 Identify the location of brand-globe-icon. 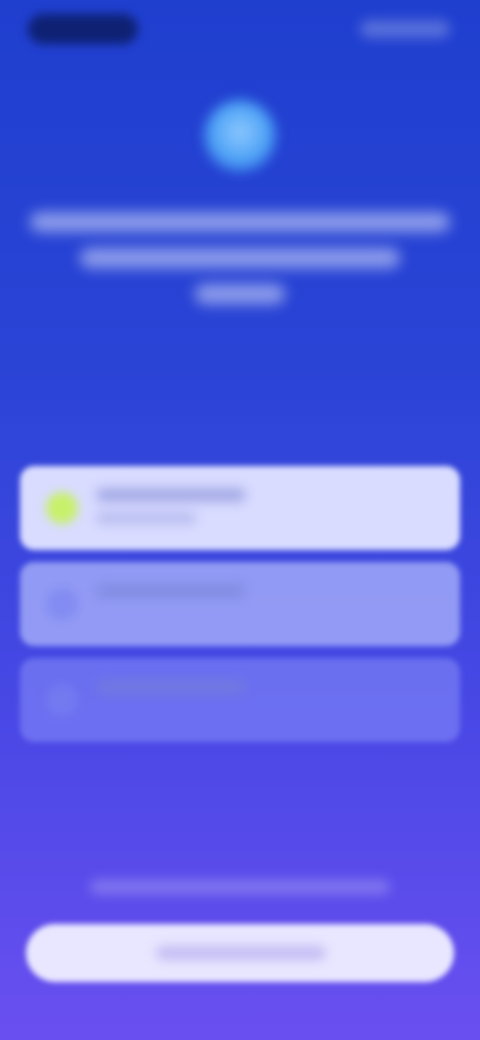
(240, 136).